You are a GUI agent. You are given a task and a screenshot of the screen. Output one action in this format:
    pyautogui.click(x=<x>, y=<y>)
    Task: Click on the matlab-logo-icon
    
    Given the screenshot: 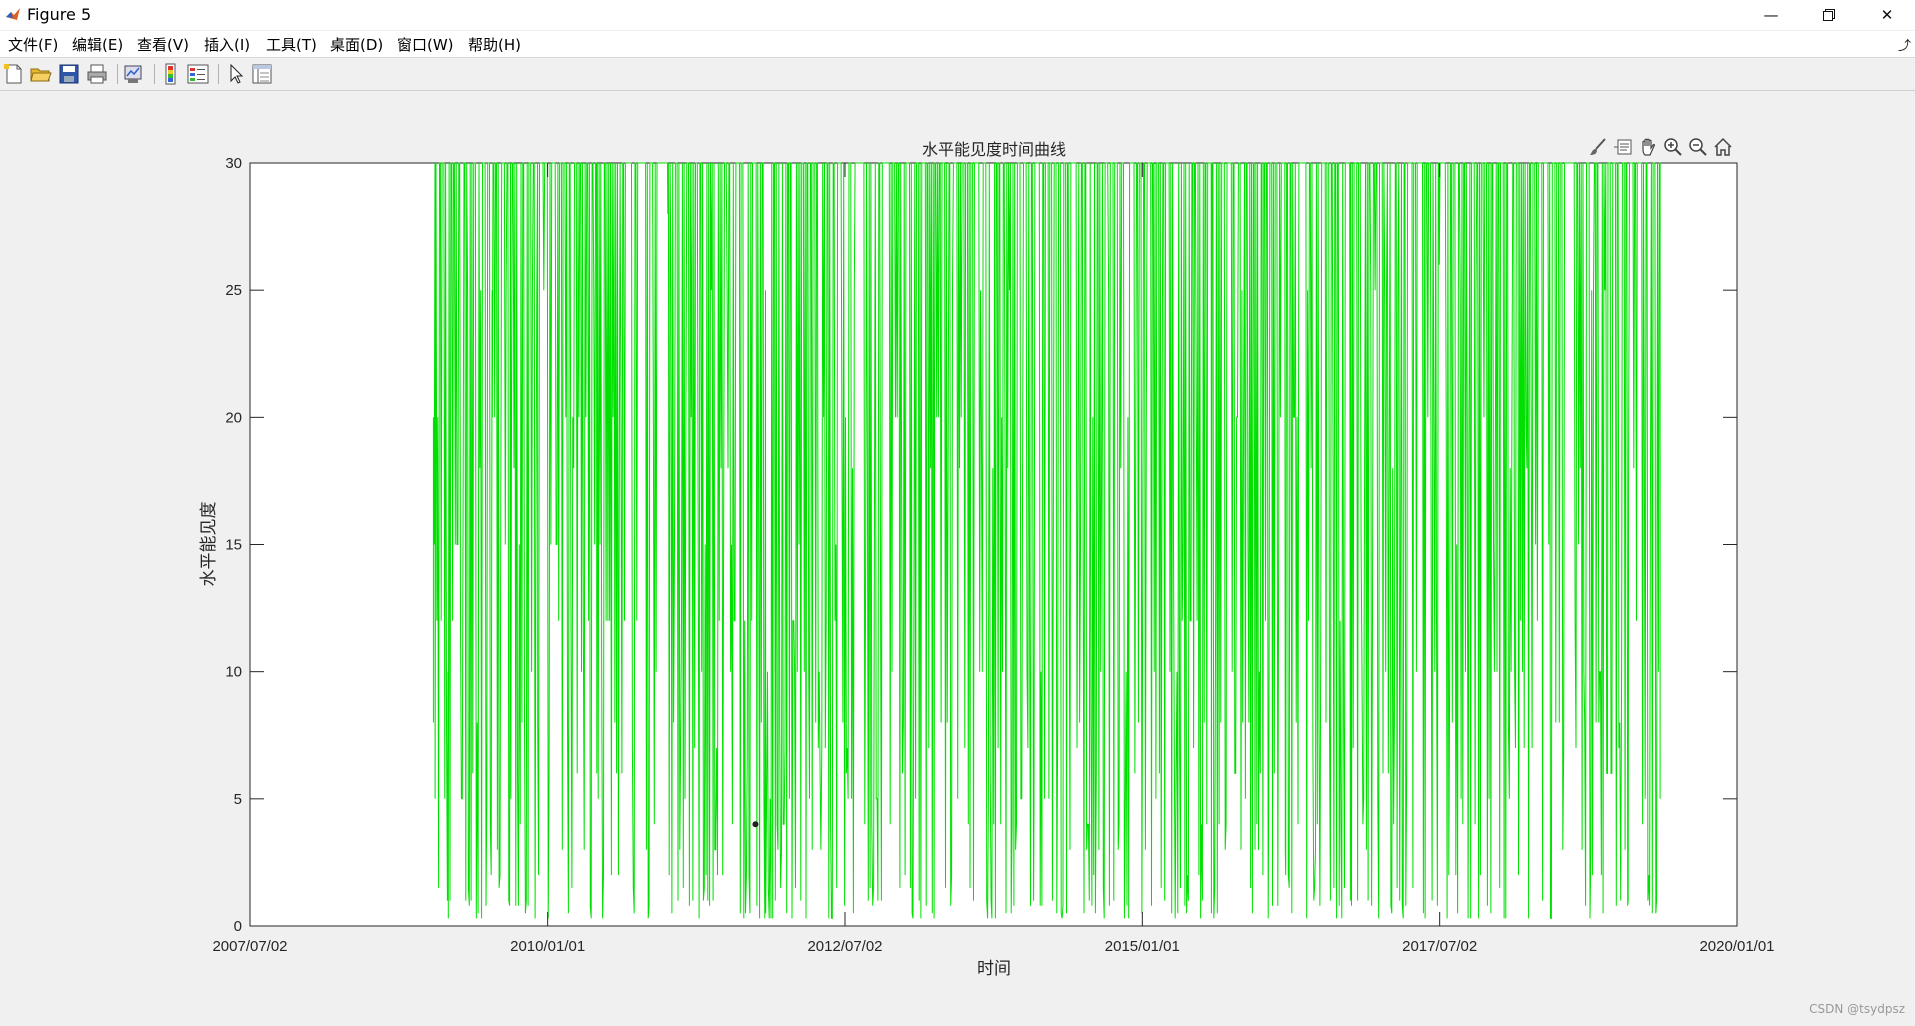 What is the action you would take?
    pyautogui.click(x=13, y=14)
    